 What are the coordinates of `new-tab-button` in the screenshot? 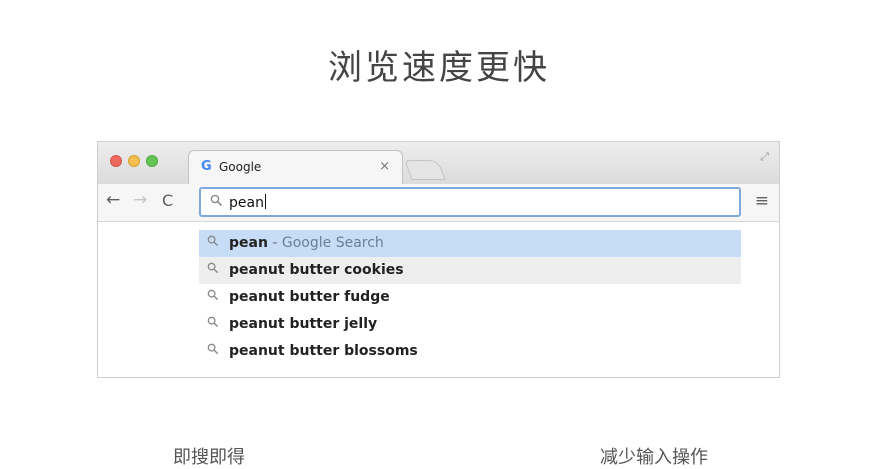 It's located at (425, 170).